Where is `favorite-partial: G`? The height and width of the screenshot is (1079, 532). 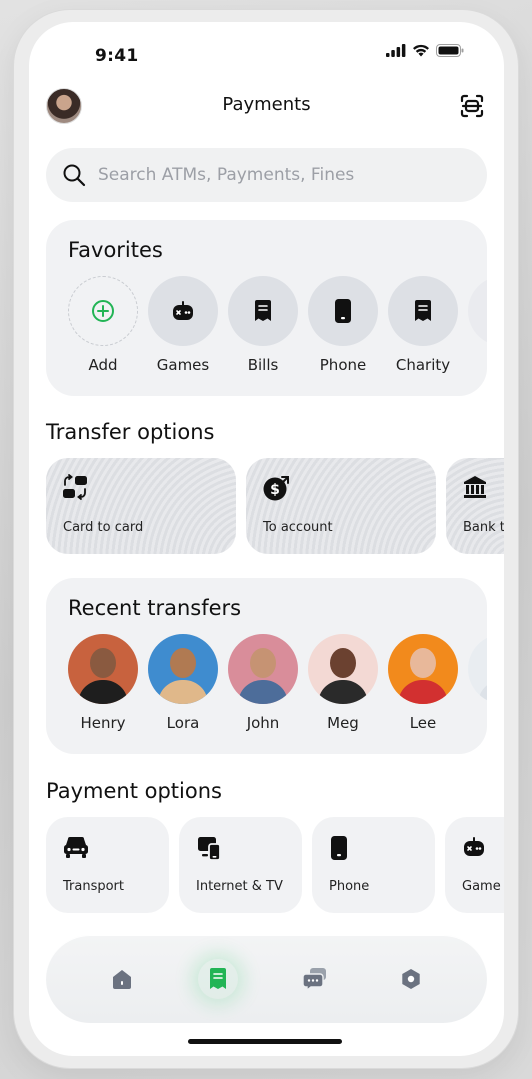 favorite-partial: G is located at coordinates (477, 325).